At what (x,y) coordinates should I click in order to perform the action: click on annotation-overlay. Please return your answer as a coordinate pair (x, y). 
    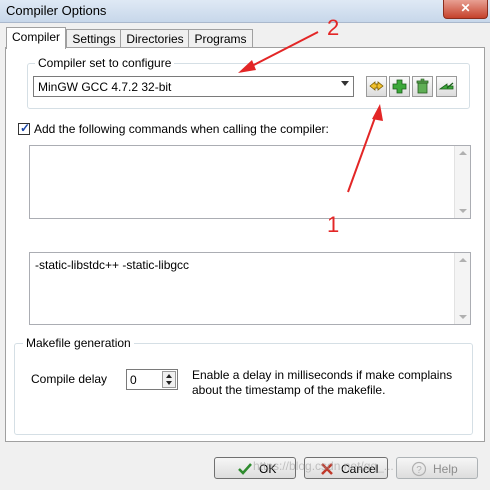
    Looking at the image, I should click on (310, 112).